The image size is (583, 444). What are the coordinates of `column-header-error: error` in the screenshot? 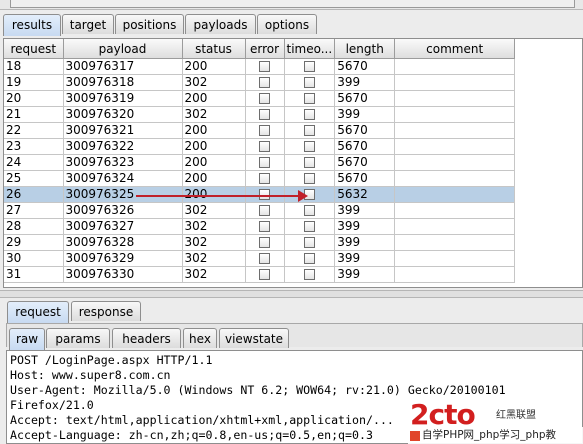 It's located at (265, 49).